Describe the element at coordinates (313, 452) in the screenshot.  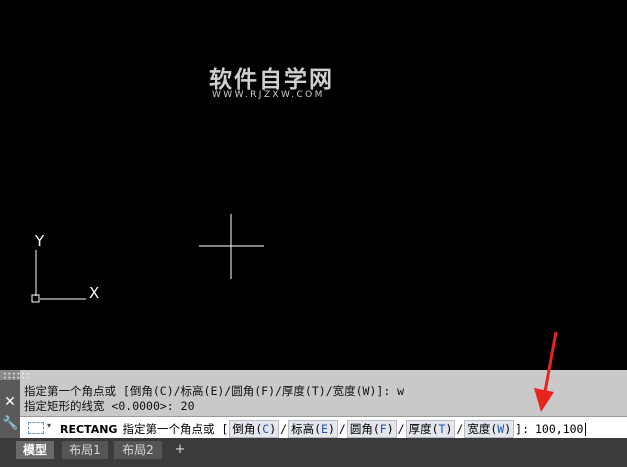
I see `layout-tab-bar: 模型 布局1 布局2 +` at that location.